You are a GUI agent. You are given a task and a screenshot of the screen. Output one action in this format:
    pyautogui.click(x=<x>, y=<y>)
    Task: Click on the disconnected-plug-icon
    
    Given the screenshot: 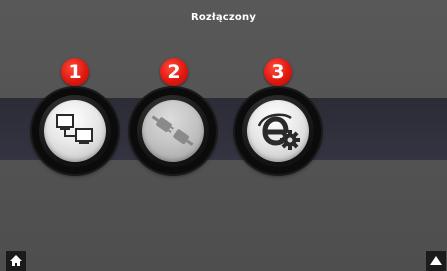 What is the action you would take?
    pyautogui.click(x=172, y=130)
    